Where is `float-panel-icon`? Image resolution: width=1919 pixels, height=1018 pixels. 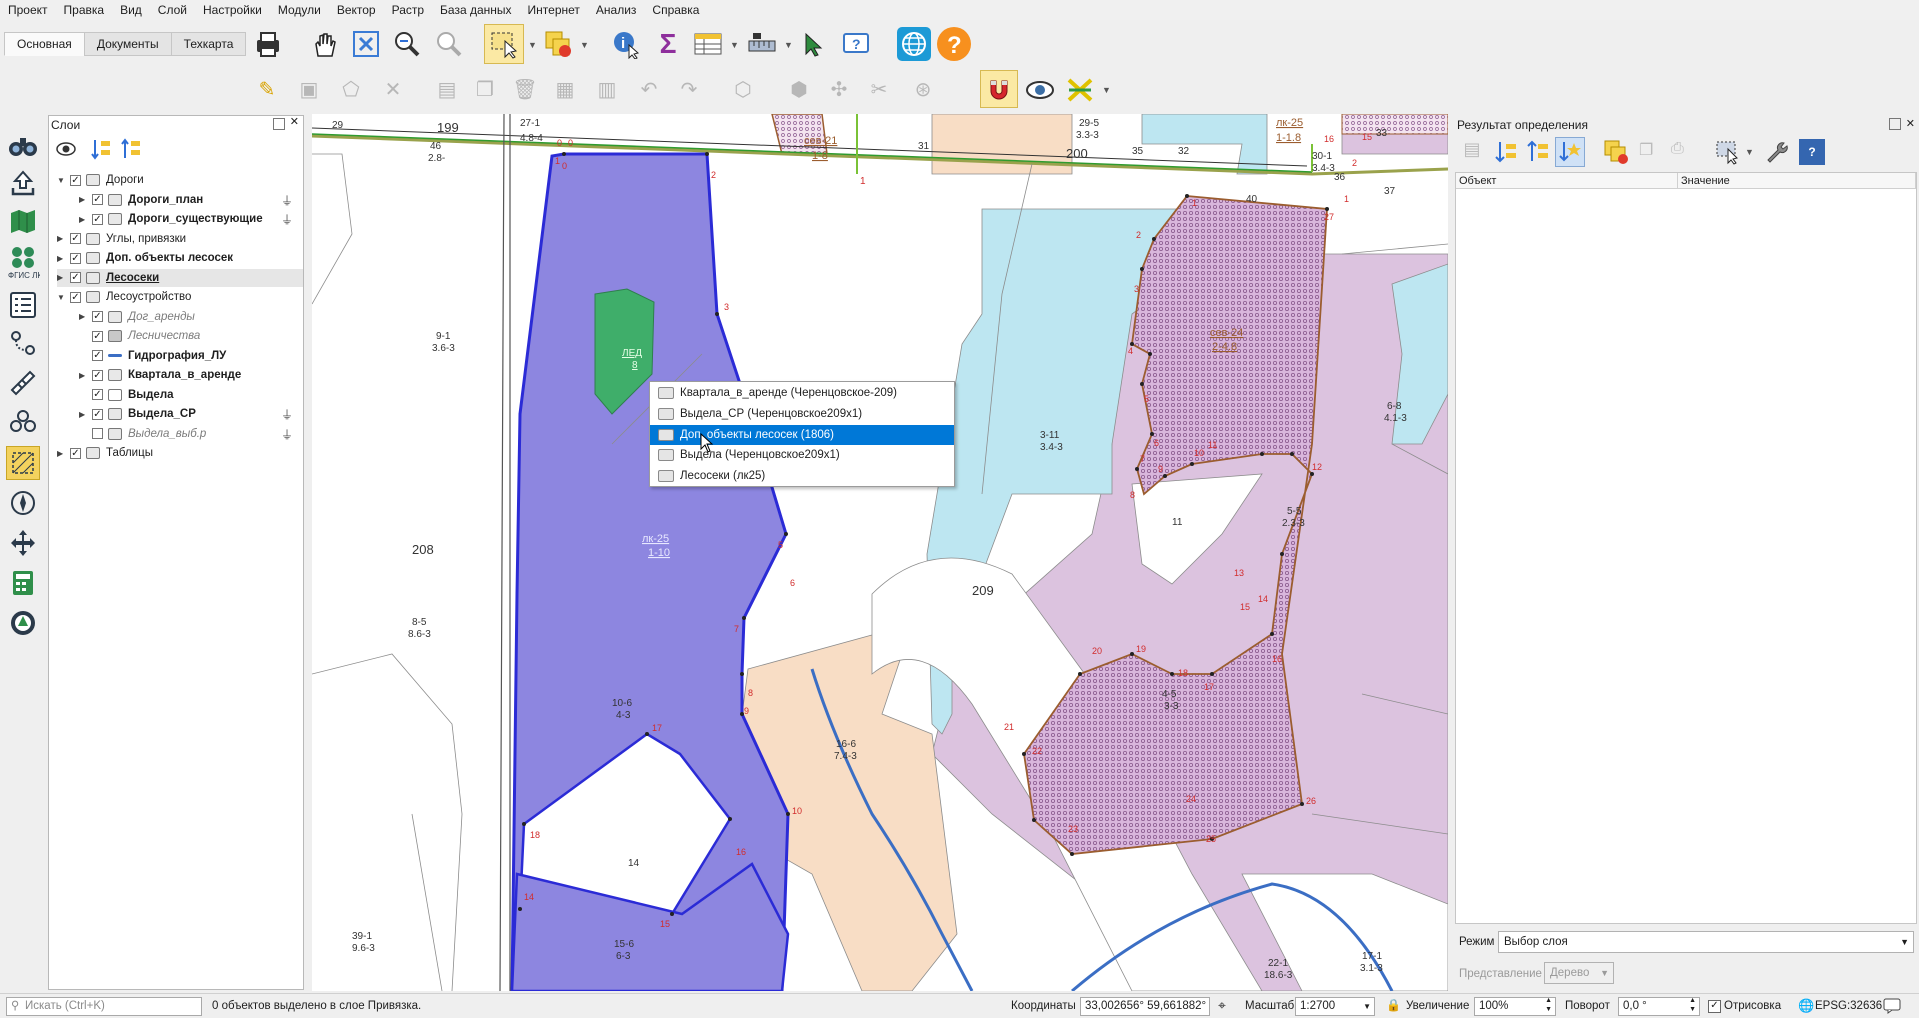 float-panel-icon is located at coordinates (279, 124).